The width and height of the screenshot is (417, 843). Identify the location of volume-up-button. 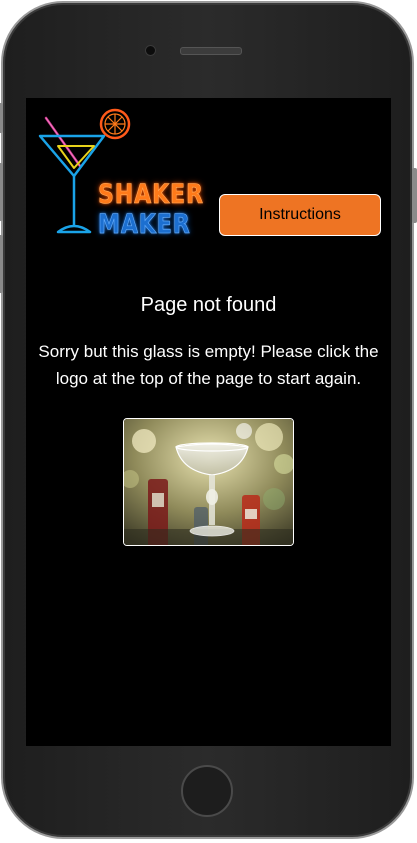
(1, 192).